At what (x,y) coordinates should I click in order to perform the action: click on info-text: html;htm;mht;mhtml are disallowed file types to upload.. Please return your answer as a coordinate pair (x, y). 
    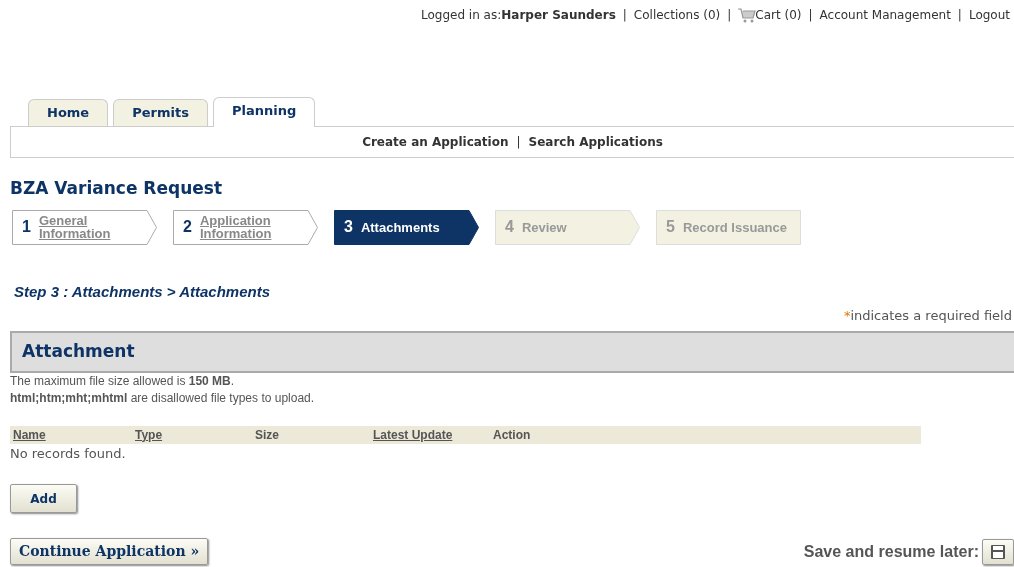
    Looking at the image, I should click on (163, 398).